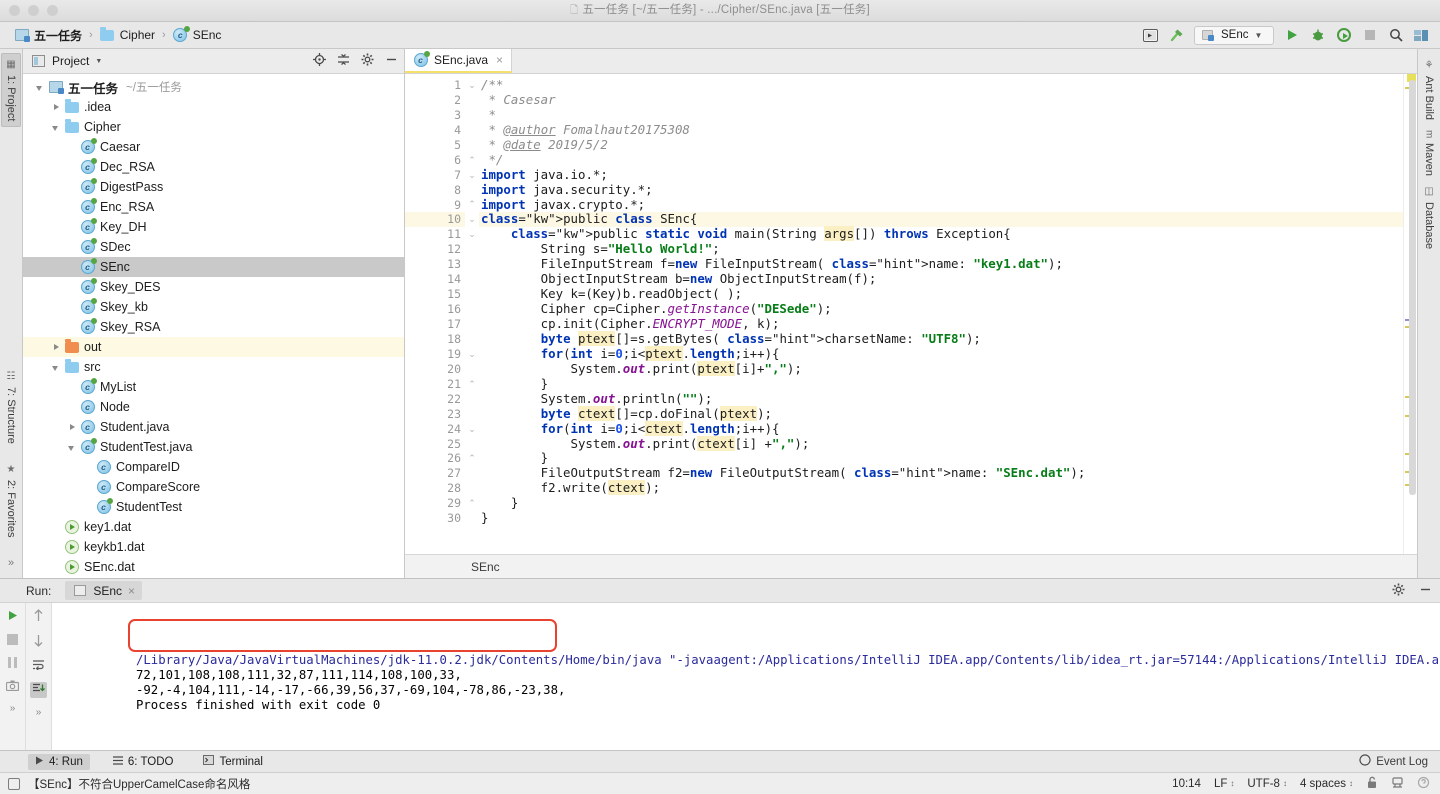 The height and width of the screenshot is (794, 1440). Describe the element at coordinates (197, 35) in the screenshot. I see `breadcrumb-item-senc: c SEnc` at that location.